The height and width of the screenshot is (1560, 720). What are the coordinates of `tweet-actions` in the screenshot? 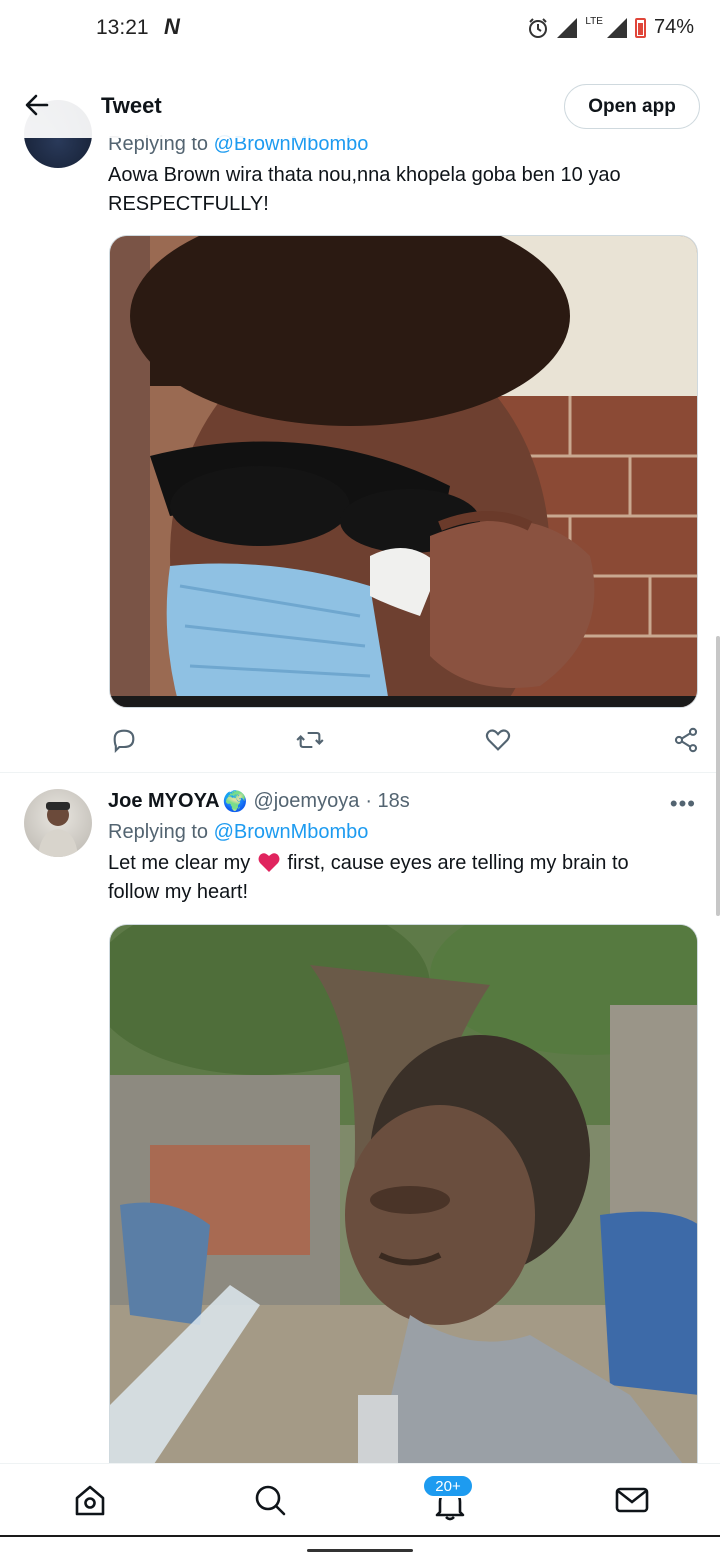 It's located at (403, 741).